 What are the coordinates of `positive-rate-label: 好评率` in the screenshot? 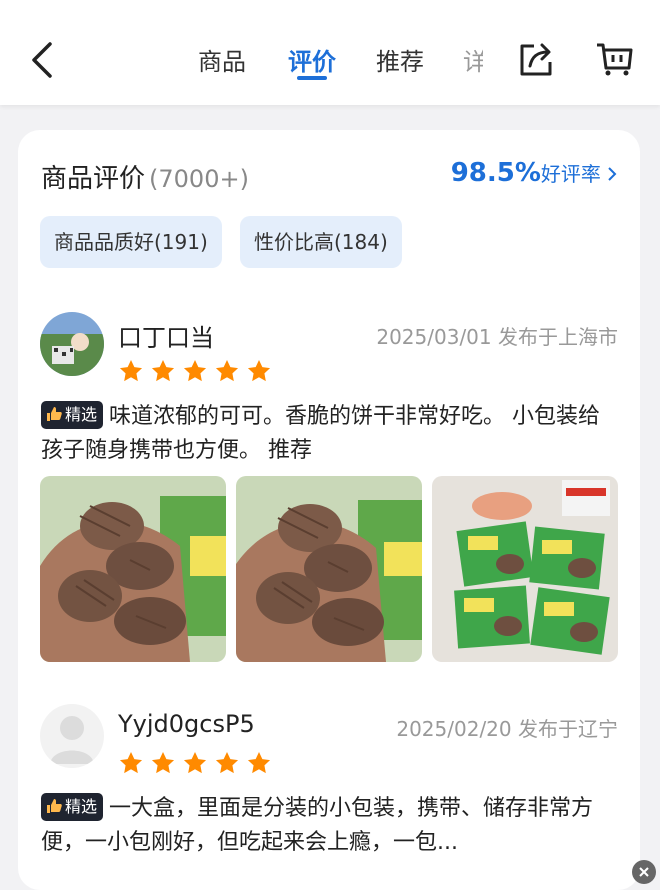 It's located at (570, 174).